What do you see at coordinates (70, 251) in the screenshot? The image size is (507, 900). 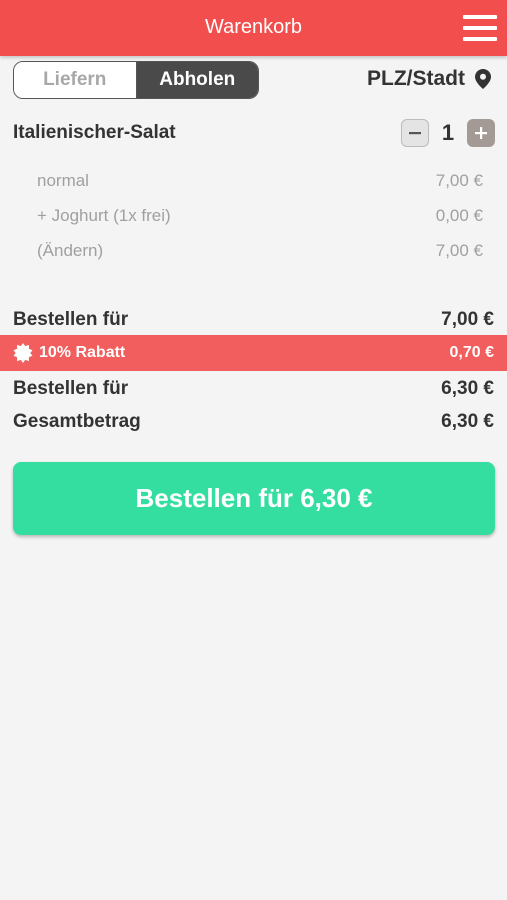 I see `change-item-link: (Ändern)` at bounding box center [70, 251].